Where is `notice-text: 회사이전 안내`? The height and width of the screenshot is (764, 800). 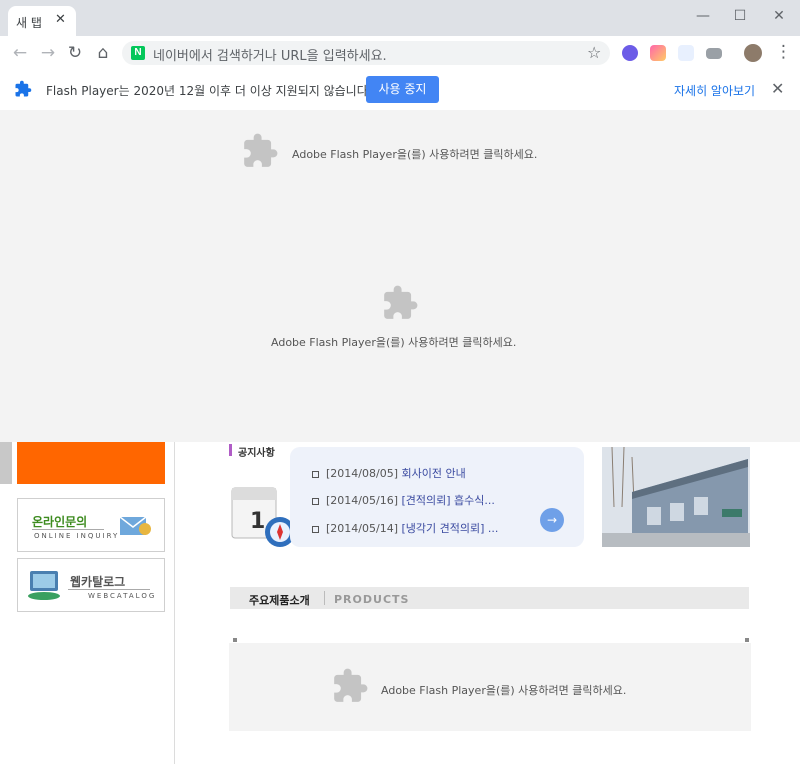 notice-text: 회사이전 안내 is located at coordinates (433, 473).